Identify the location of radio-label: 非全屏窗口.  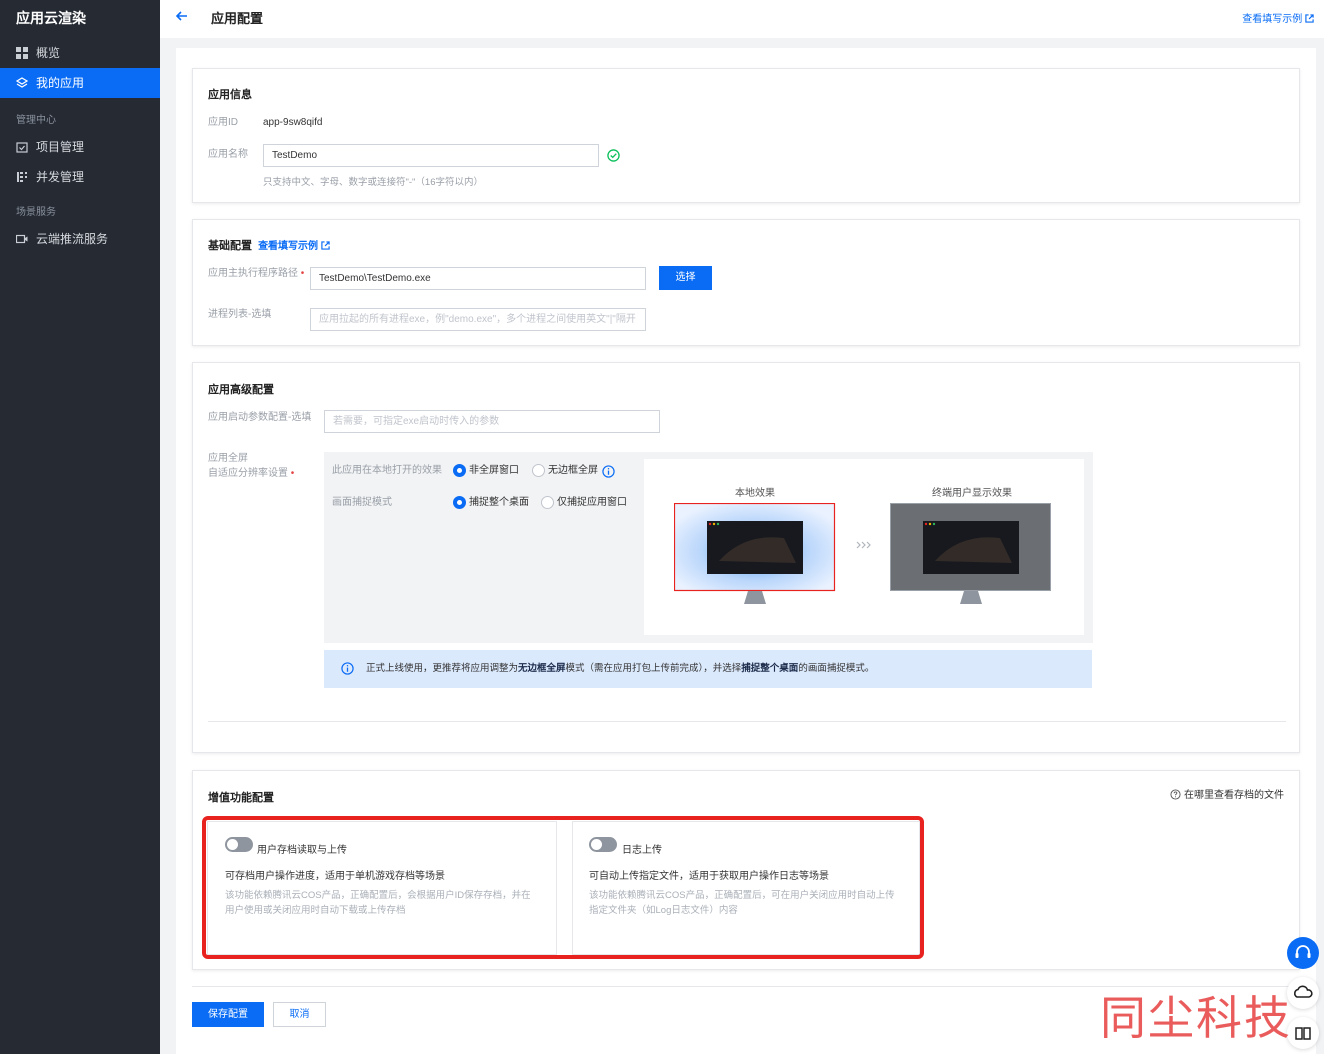
(494, 470).